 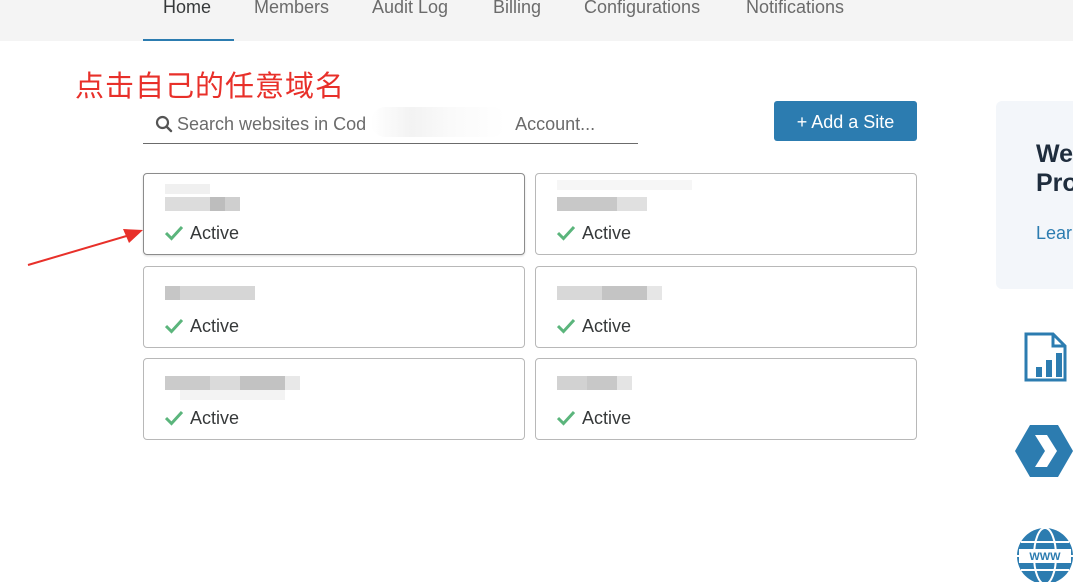 I want to click on promo-learn-link: Lear, so click(x=1054, y=233).